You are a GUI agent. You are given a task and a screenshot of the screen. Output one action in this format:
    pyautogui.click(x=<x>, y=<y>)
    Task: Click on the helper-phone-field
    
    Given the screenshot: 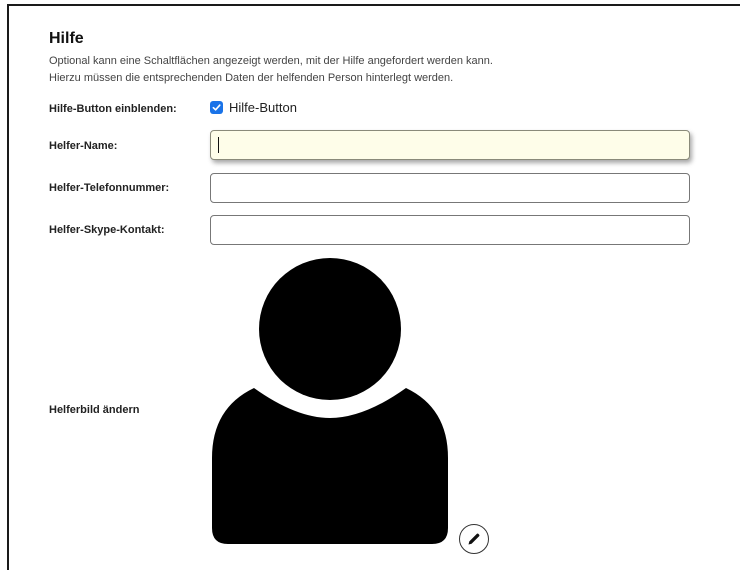 What is the action you would take?
    pyautogui.click(x=450, y=188)
    